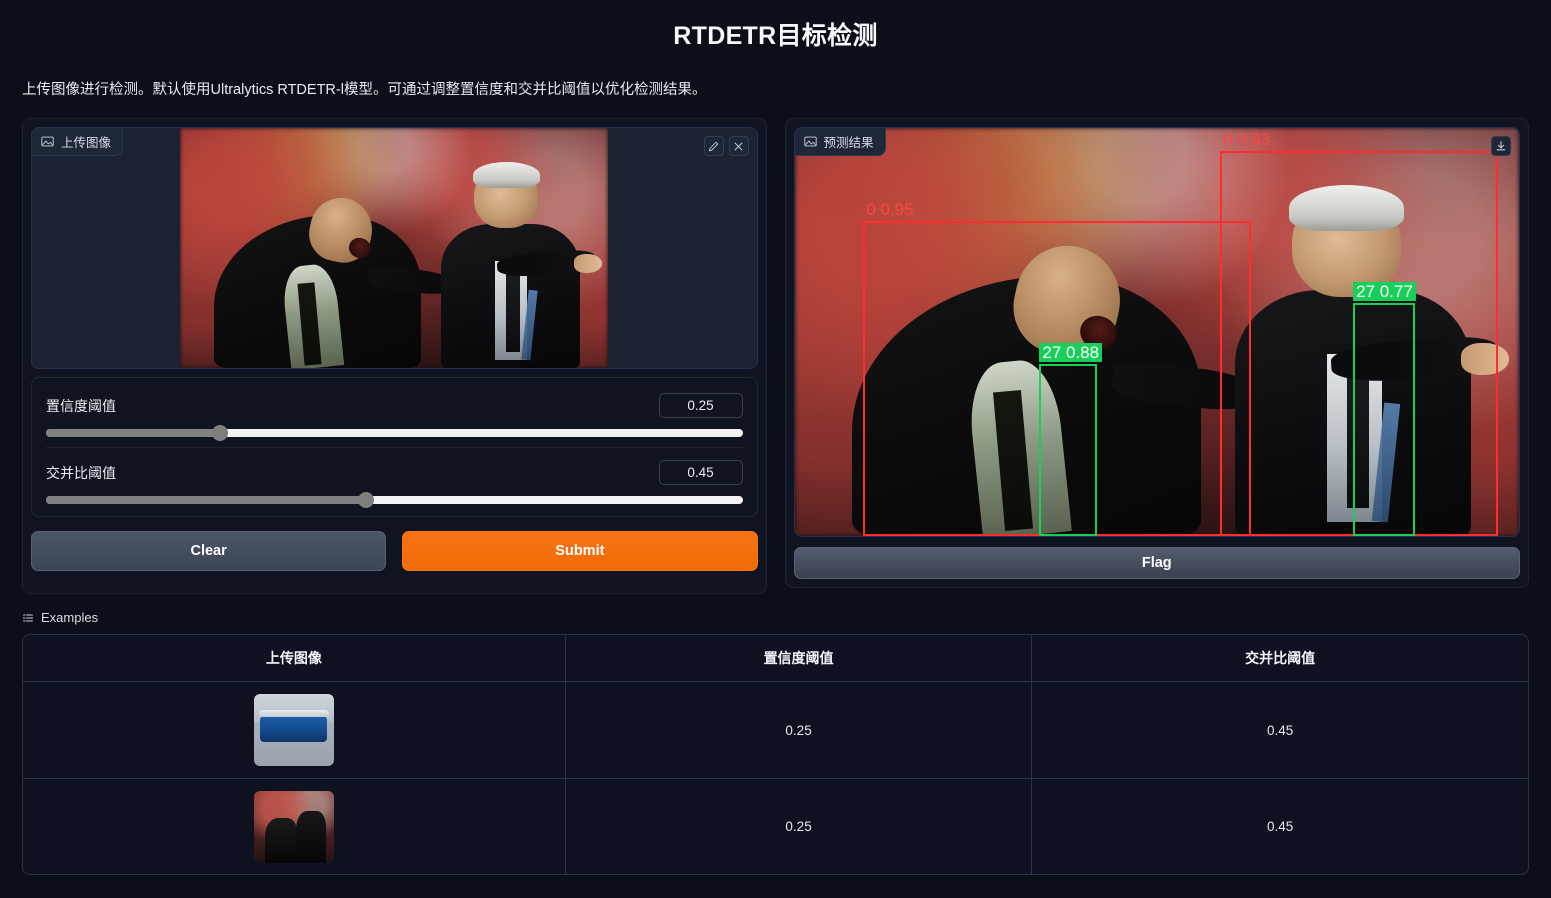  What do you see at coordinates (394, 405) in the screenshot?
I see `confidence-slider-head: 置信度阈值 0.25` at bounding box center [394, 405].